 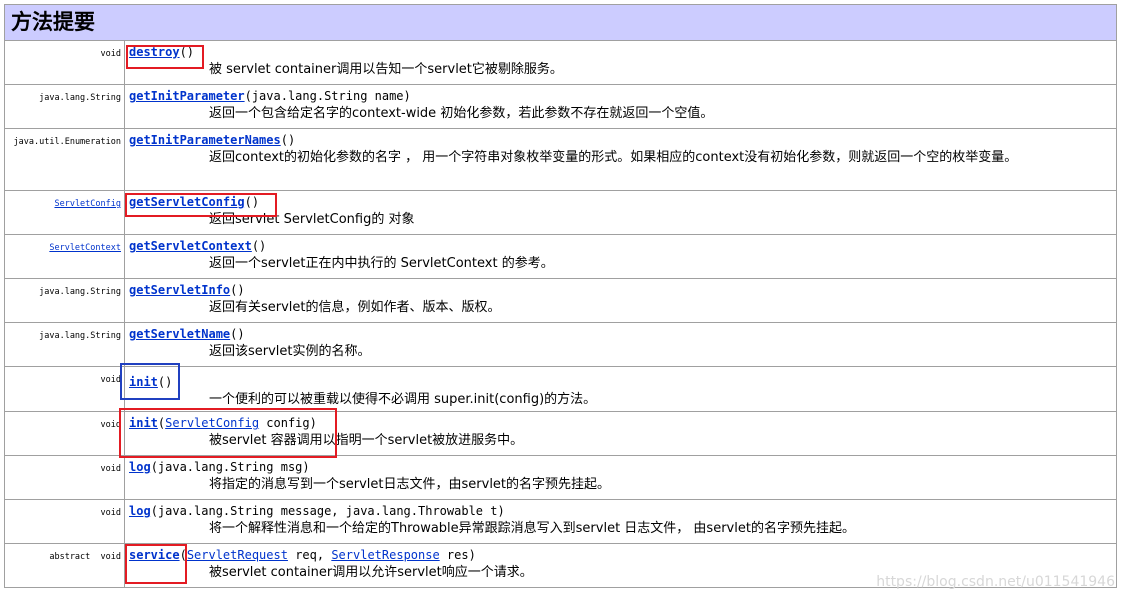 I want to click on method-signature: getServletInfo(), so click(x=620, y=290).